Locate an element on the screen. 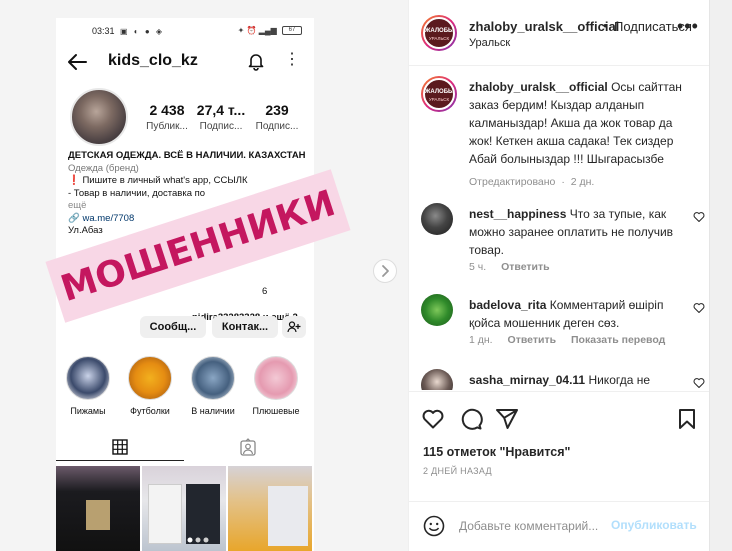  profile-tabs is located at coordinates (185, 449).